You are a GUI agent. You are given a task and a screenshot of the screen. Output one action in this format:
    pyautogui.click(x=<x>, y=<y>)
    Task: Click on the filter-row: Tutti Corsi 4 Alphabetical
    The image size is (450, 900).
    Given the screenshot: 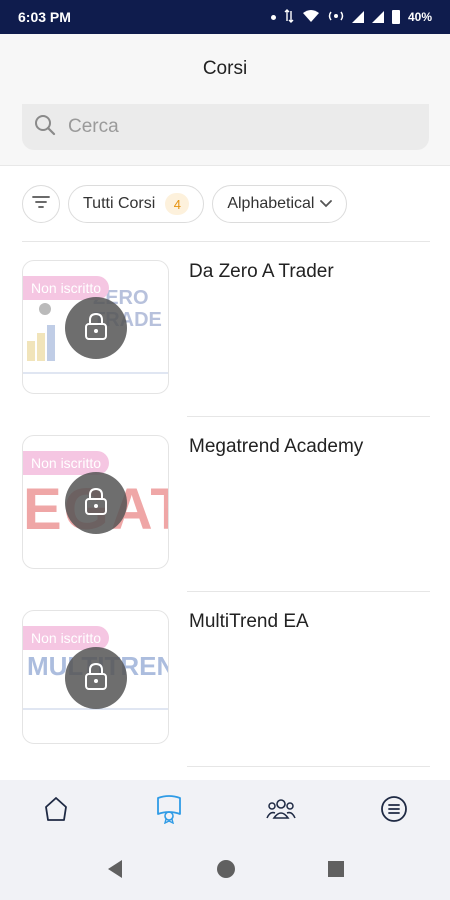 What is the action you would take?
    pyautogui.click(x=185, y=204)
    